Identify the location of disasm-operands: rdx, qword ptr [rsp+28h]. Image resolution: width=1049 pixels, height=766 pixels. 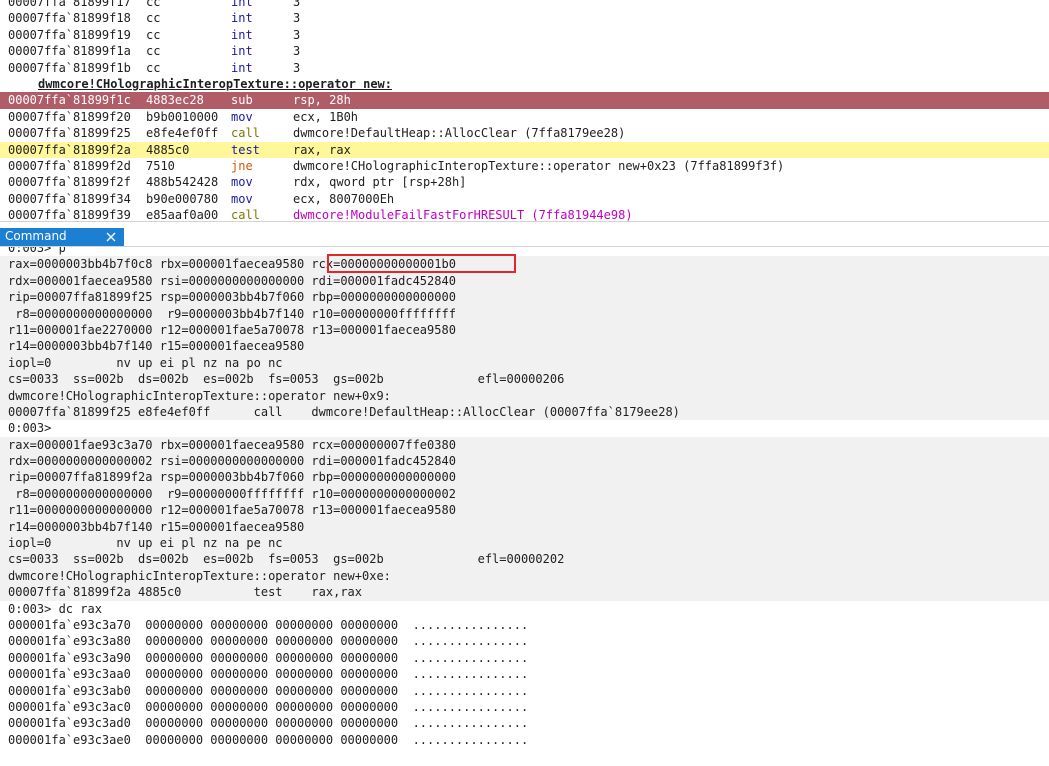
(380, 182).